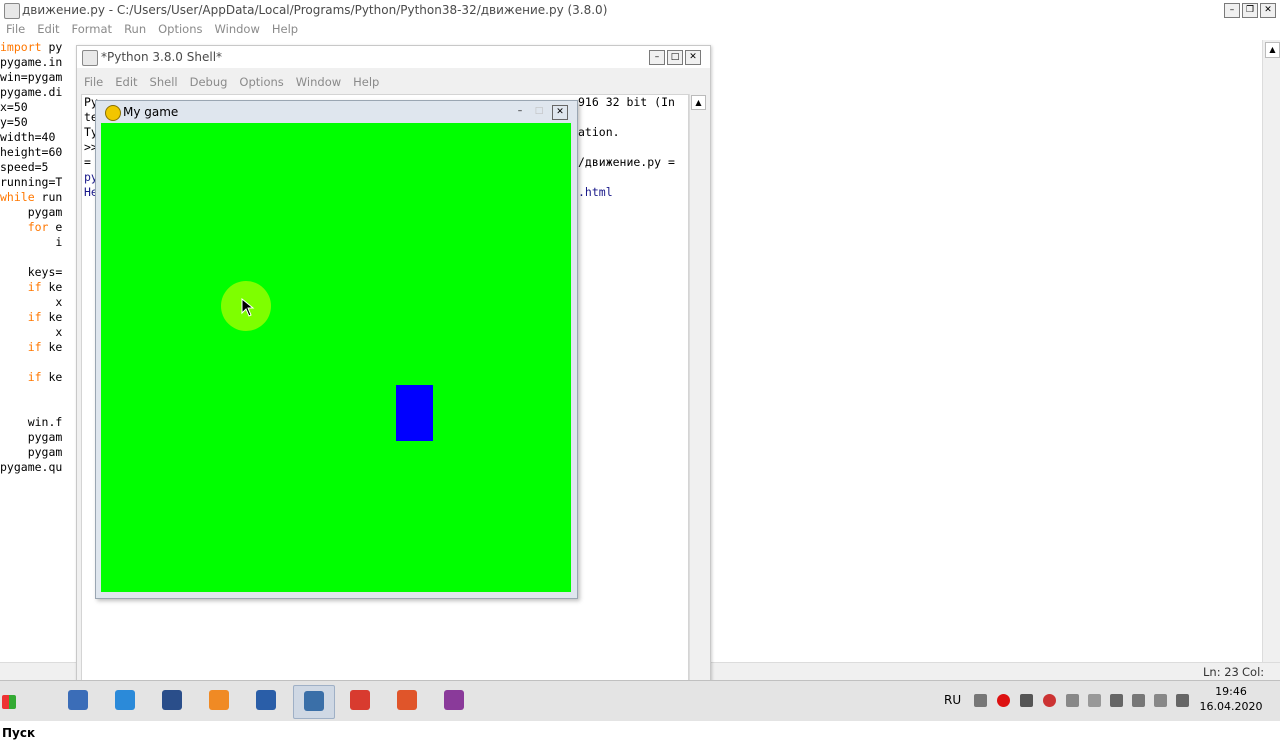 The height and width of the screenshot is (749, 1280). What do you see at coordinates (31, 197) in the screenshot?
I see `code-line: while run` at bounding box center [31, 197].